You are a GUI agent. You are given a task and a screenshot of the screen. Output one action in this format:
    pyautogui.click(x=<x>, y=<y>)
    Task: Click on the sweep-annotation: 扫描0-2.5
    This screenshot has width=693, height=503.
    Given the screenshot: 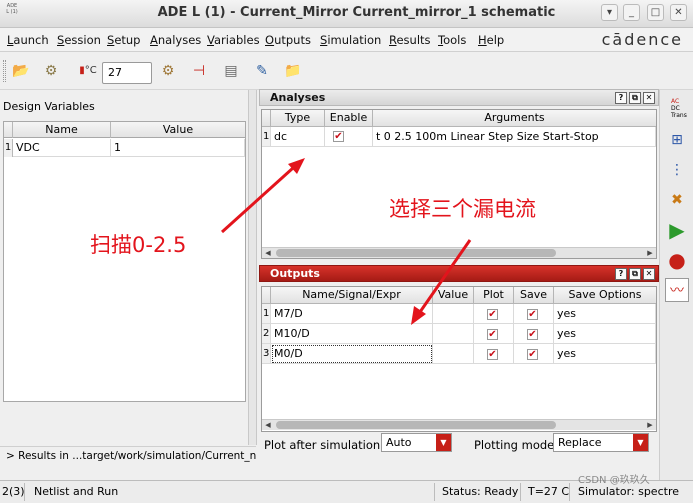 What is the action you would take?
    pyautogui.click(x=138, y=245)
    